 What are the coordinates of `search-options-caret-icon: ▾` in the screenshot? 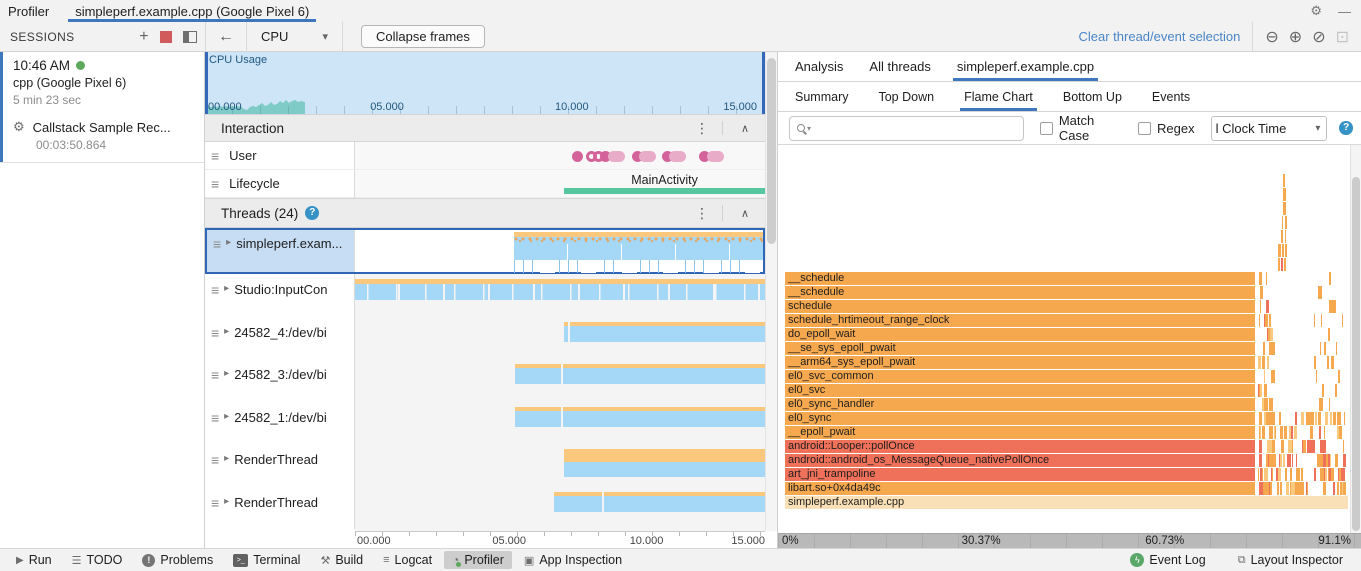 It's located at (809, 128).